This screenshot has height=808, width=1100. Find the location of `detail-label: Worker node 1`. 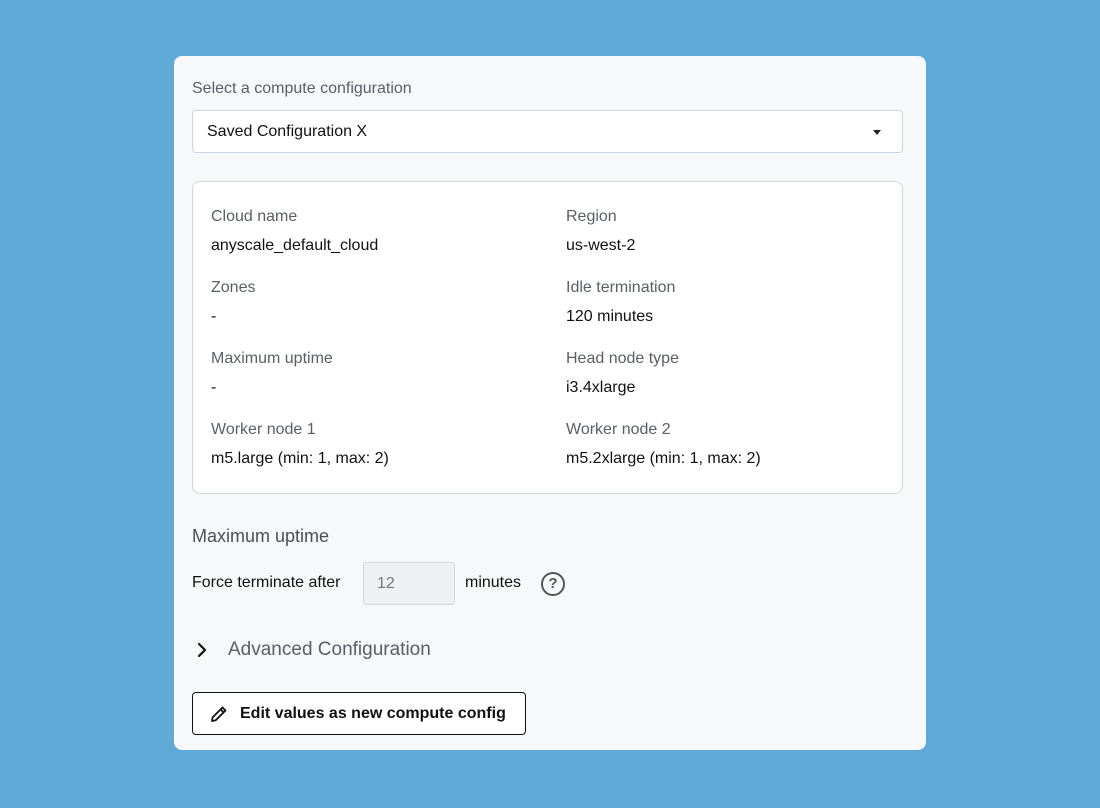

detail-label: Worker node 1 is located at coordinates (263, 429).